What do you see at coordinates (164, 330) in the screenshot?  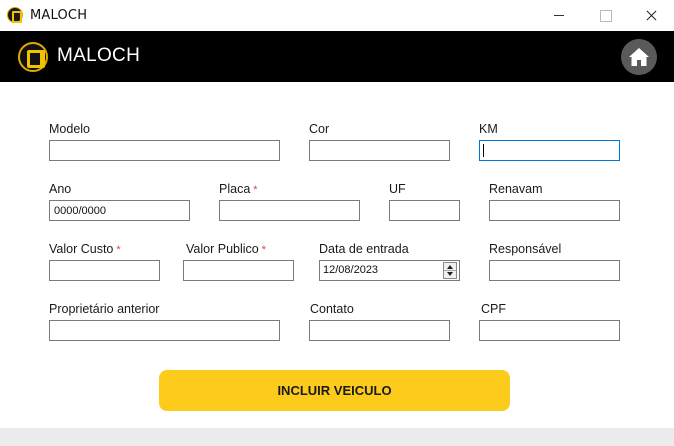 I see `proprietario-anterior-input` at bounding box center [164, 330].